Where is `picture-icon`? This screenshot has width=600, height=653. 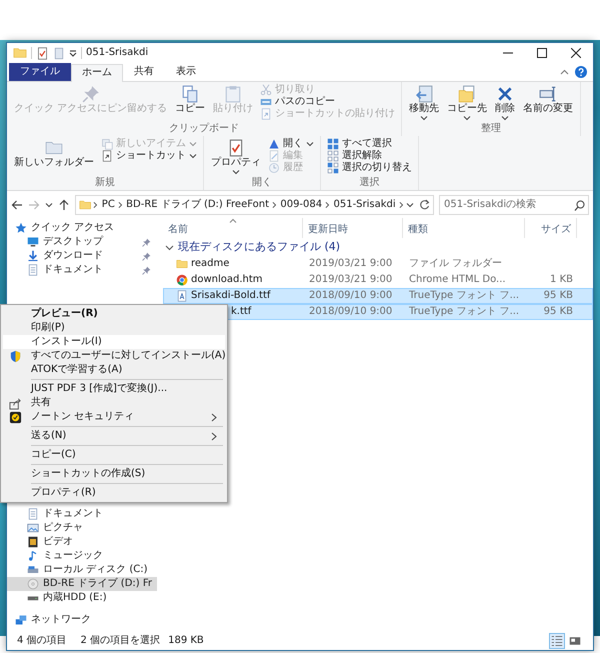
picture-icon is located at coordinates (33, 528).